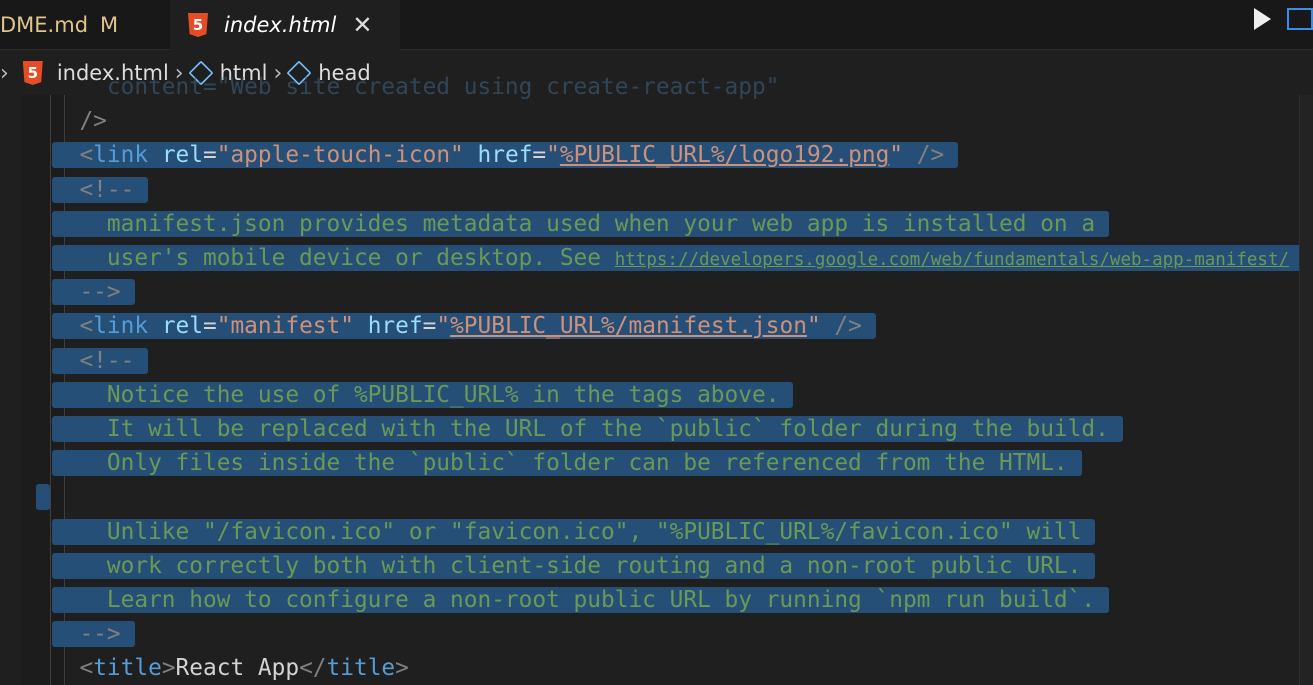  What do you see at coordinates (656, 25) in the screenshot?
I see `tab-bar: DME.md M 5 index.html ✕` at bounding box center [656, 25].